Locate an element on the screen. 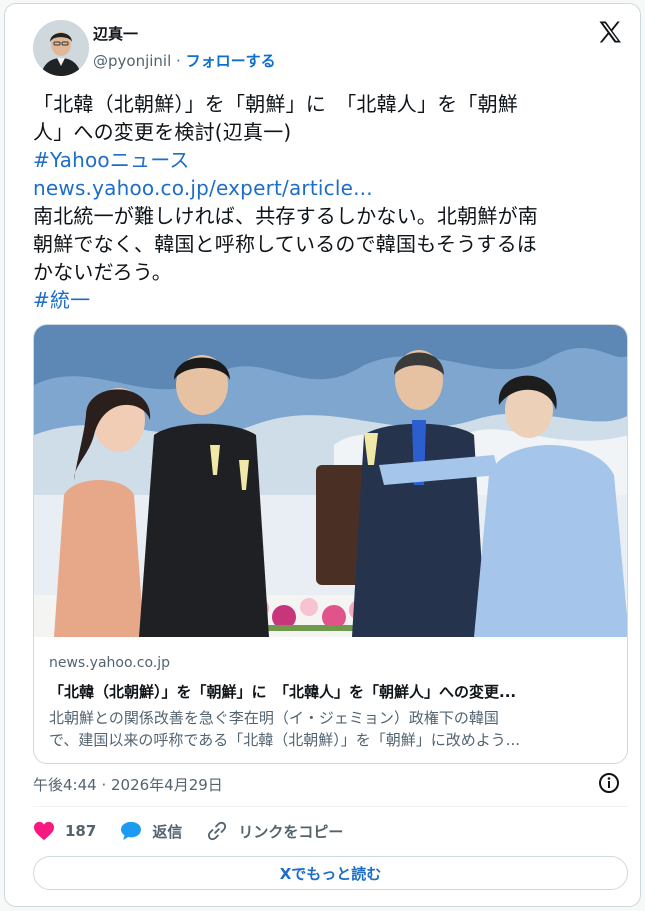 The width and height of the screenshot is (645, 911). follow-button: フォローする is located at coordinates (231, 61).